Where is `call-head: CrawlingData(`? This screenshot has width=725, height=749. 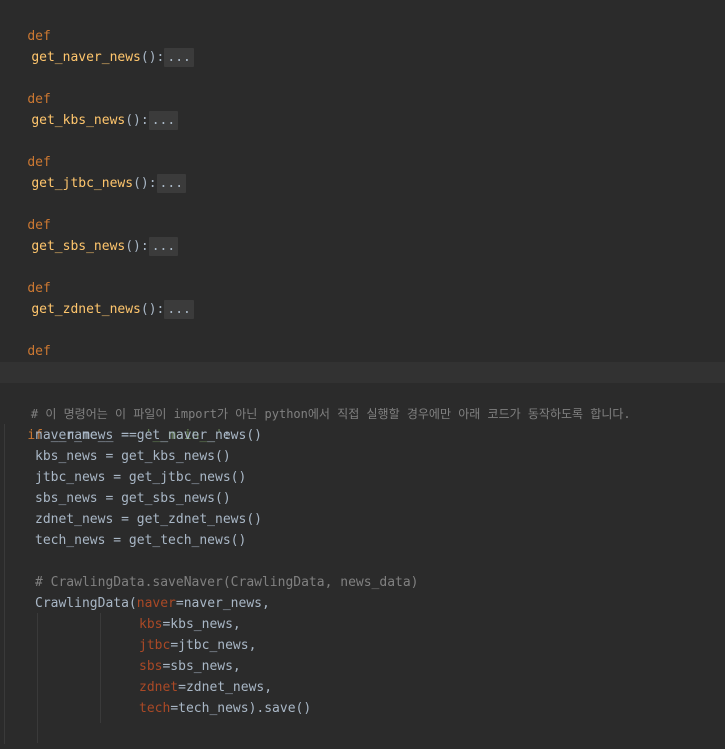
call-head: CrawlingData( is located at coordinates (86, 603).